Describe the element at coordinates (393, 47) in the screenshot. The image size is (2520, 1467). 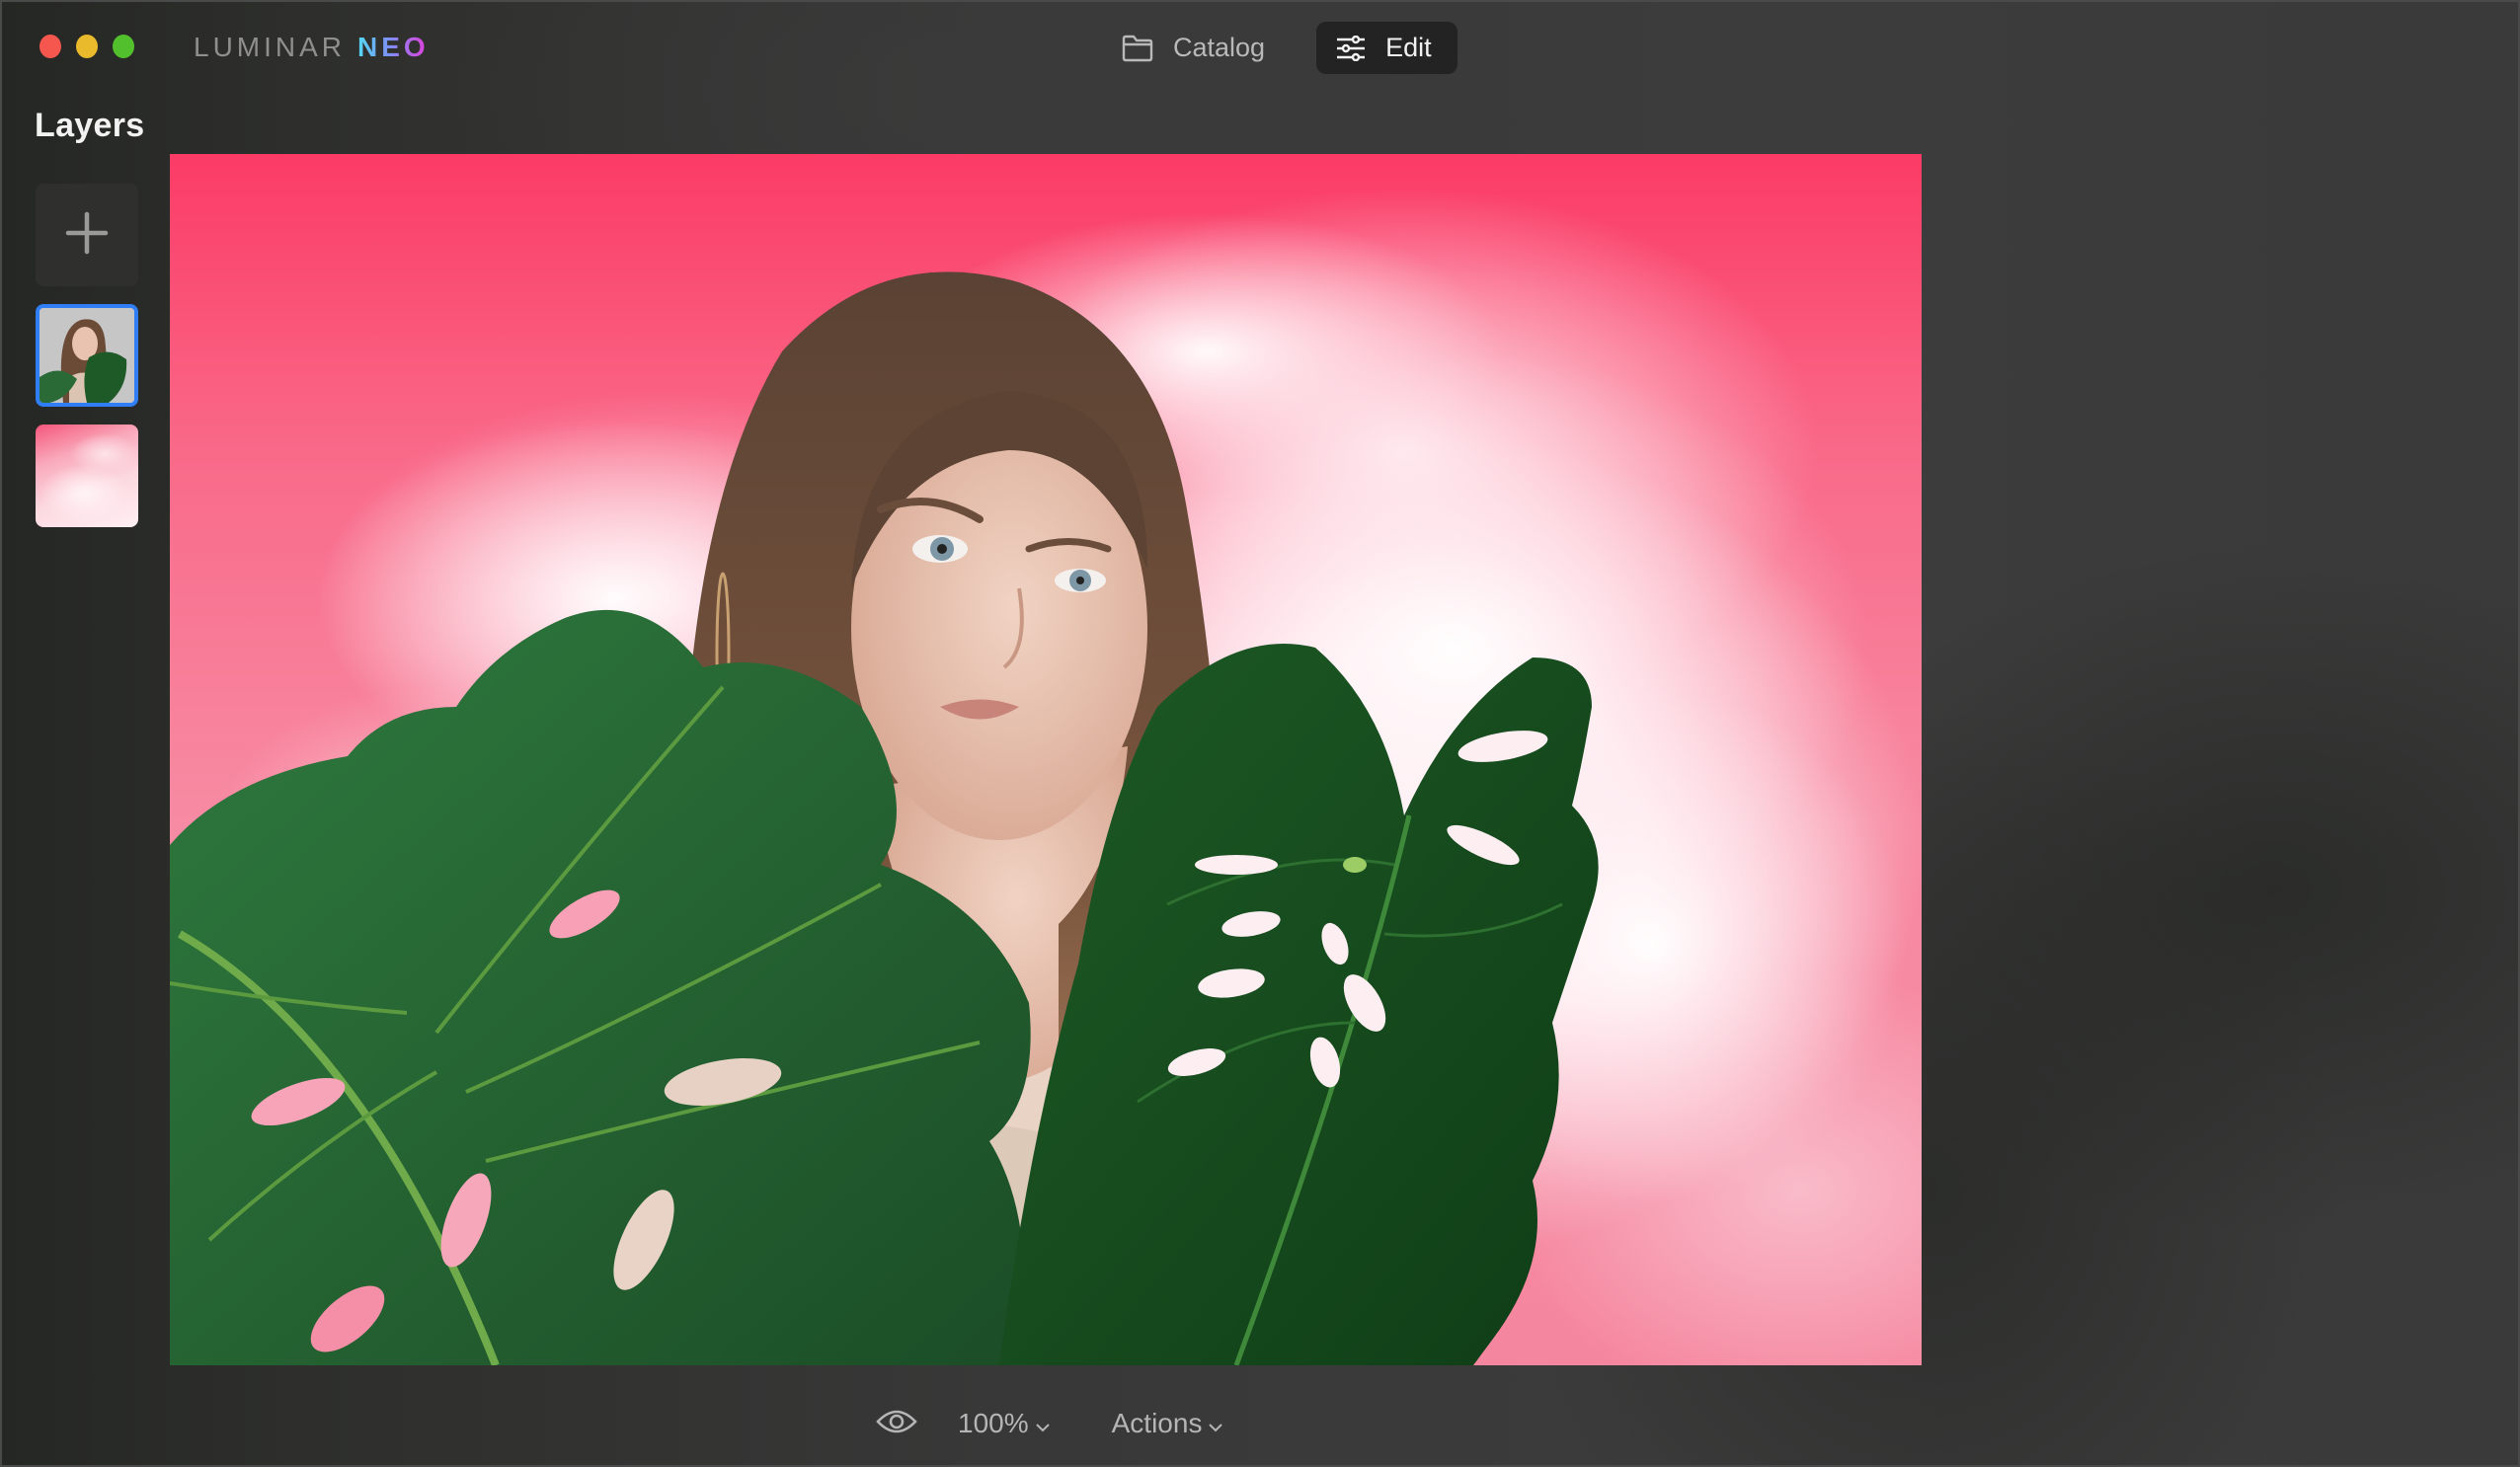
I see `logo-secondary: NEO` at that location.